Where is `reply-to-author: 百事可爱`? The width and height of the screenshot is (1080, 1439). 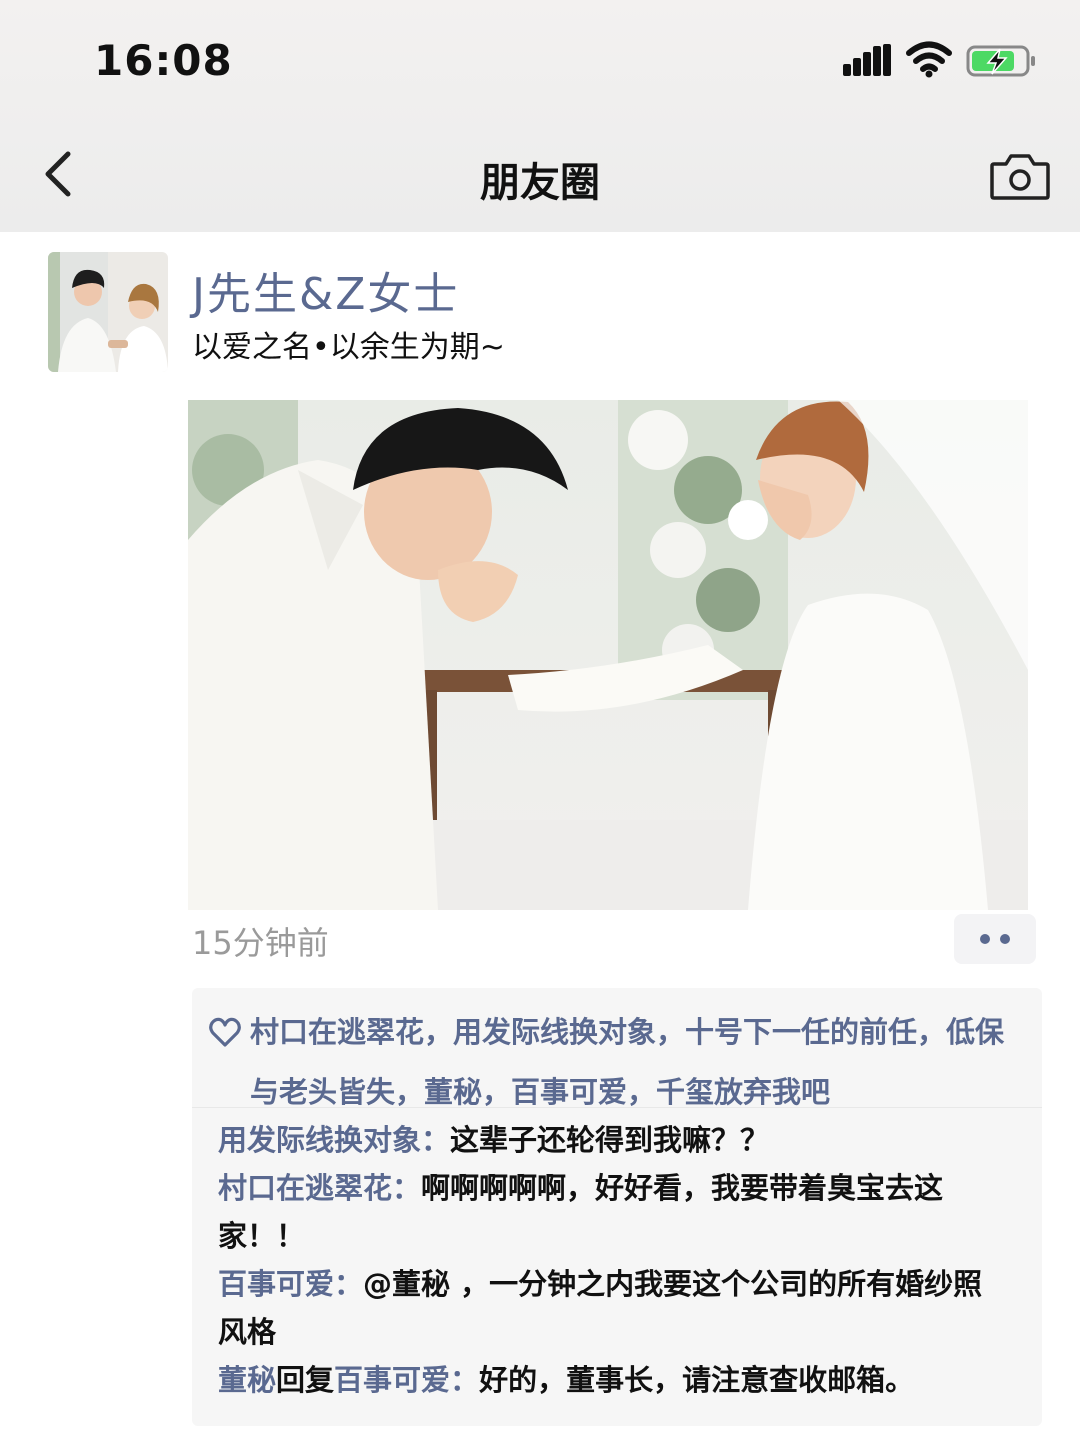 reply-to-author: 百事可爱 is located at coordinates (392, 1380).